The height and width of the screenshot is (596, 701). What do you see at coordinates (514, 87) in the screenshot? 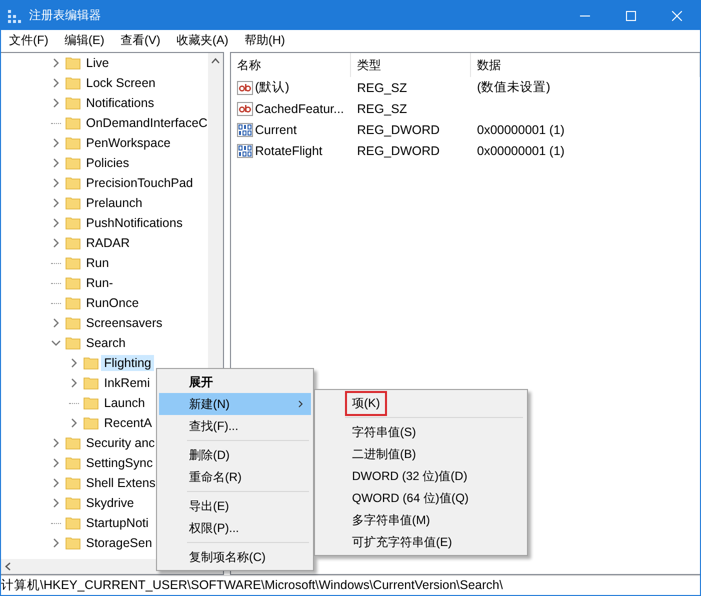
I see `table-cell-text: (数值未设置)` at bounding box center [514, 87].